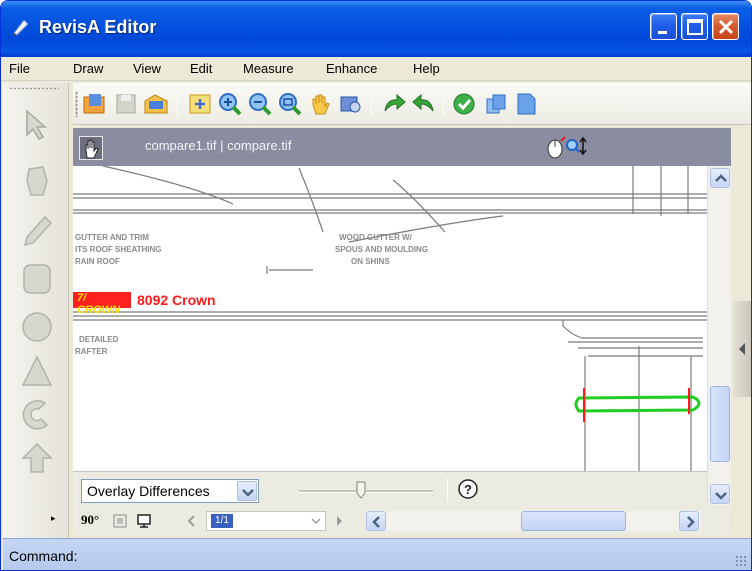  Describe the element at coordinates (351, 68) in the screenshot. I see `menu-enhance: Enhance` at that location.